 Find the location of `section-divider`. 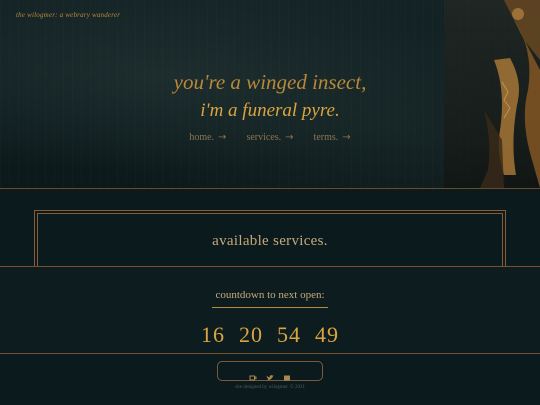

section-divider is located at coordinates (270, 188).